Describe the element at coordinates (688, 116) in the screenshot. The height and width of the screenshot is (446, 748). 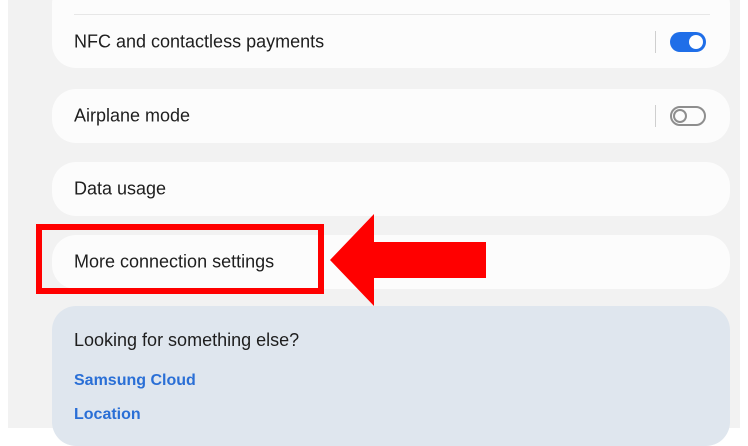
I see `airplane-mode-toggle-switch` at that location.